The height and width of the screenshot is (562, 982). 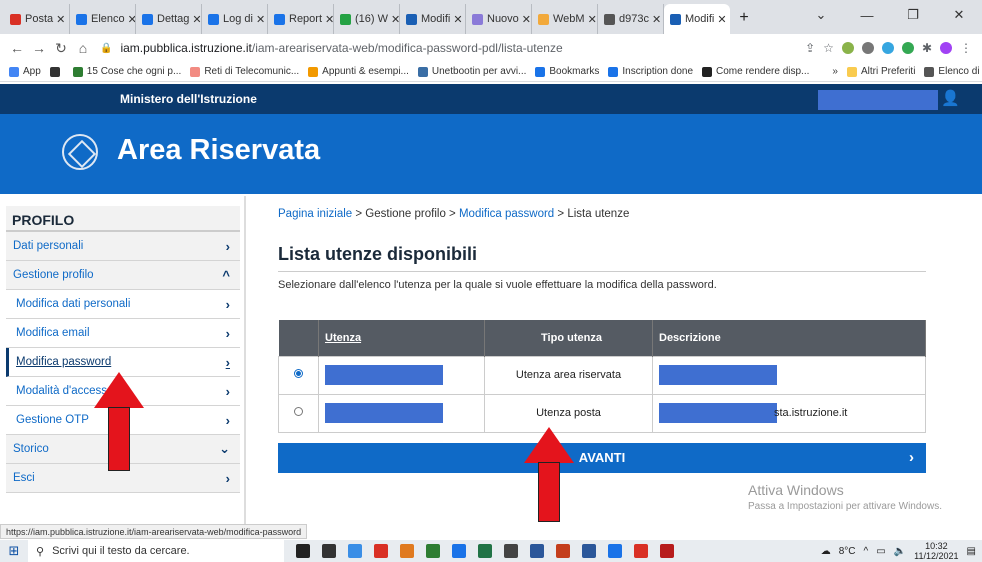 I want to click on table-row: Utenza area riservata, so click(x=602, y=375).